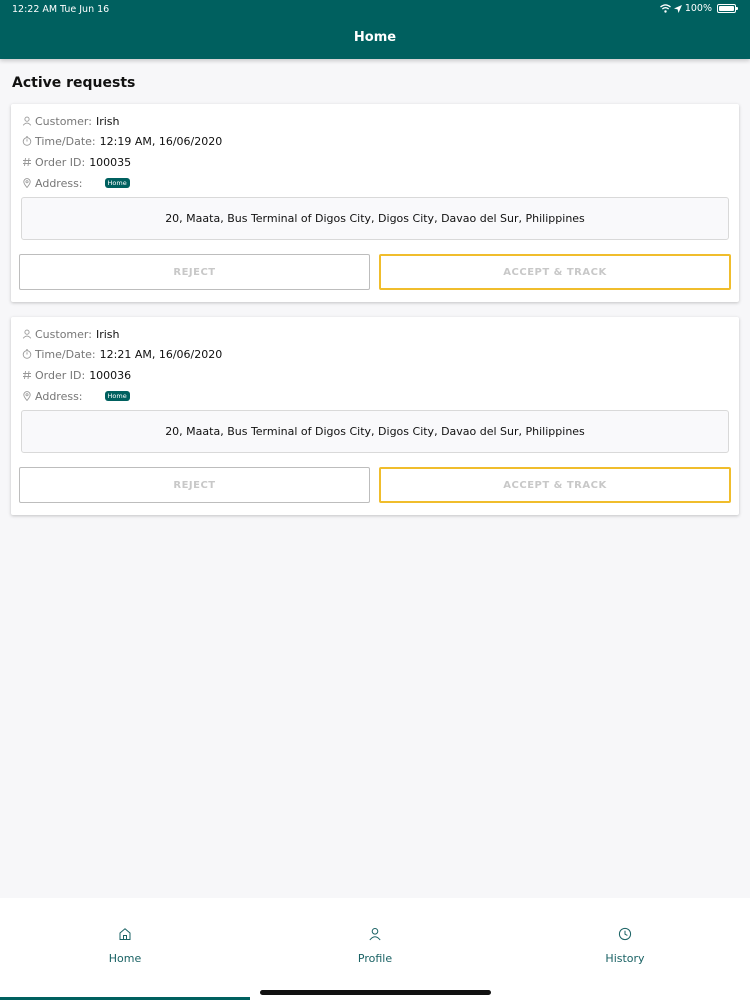 The width and height of the screenshot is (750, 1000). Describe the element at coordinates (665, 8) in the screenshot. I see `wifi-icon` at that location.